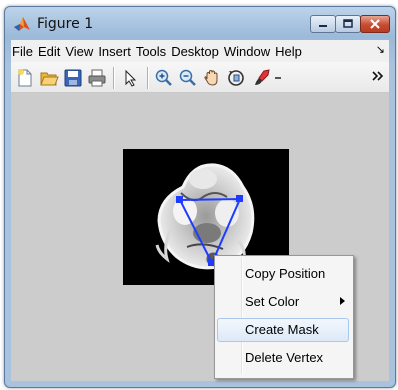 The height and width of the screenshot is (390, 398). I want to click on menu-item-label: Set Color, so click(272, 301).